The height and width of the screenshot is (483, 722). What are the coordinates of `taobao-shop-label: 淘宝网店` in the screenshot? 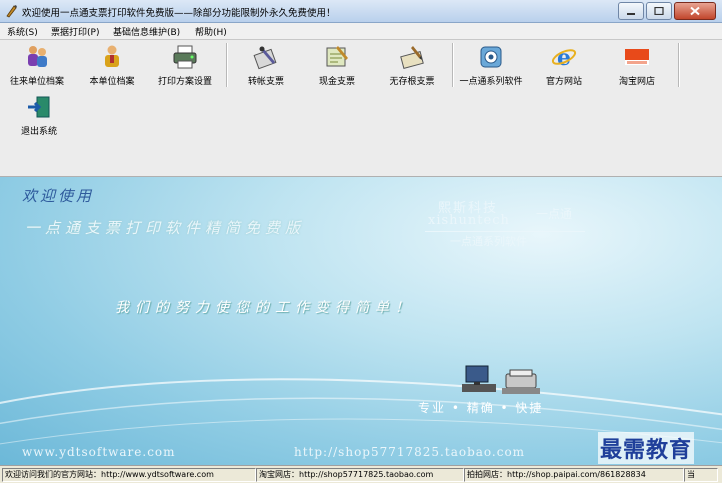 It's located at (636, 82).